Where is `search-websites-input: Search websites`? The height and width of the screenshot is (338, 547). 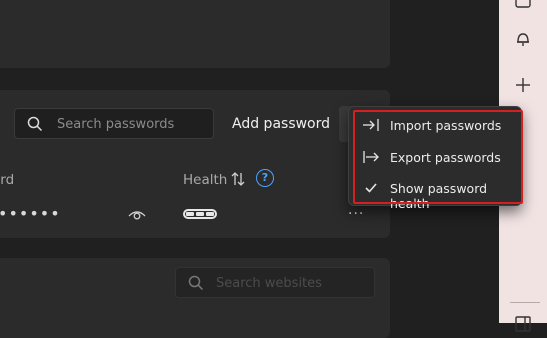
search-websites-input: Search websites is located at coordinates (275, 282).